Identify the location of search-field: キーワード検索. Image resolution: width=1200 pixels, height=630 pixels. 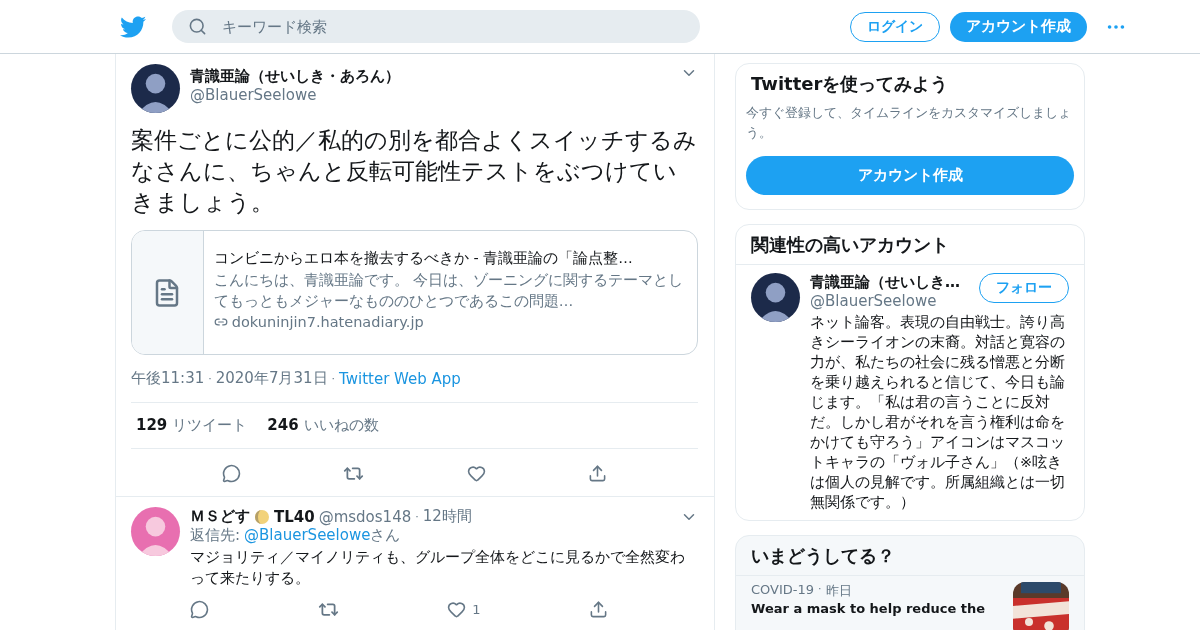
(436, 26).